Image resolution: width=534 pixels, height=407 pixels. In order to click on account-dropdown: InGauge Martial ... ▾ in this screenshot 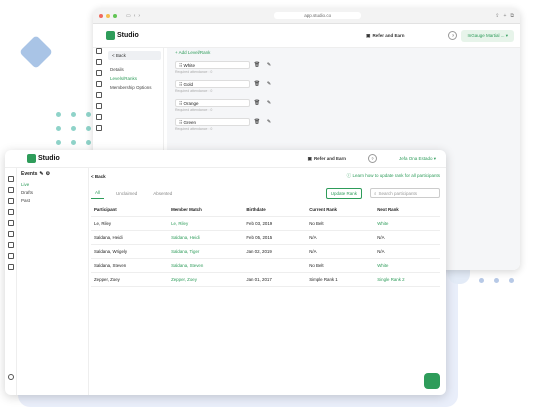, I will do `click(487, 35)`.